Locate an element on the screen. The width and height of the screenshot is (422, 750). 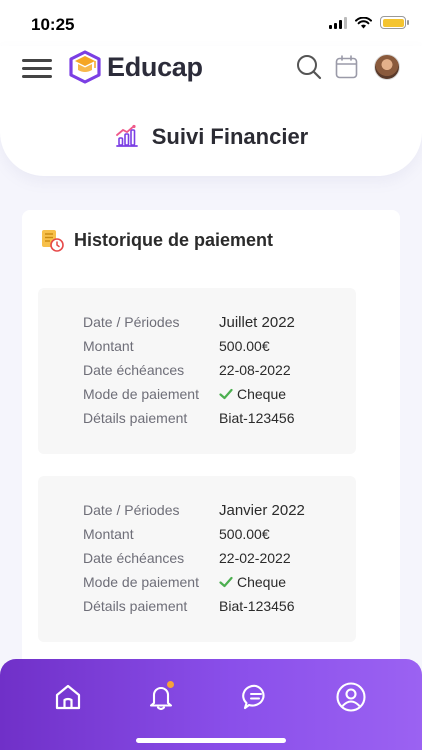
status-time: 10:25 is located at coordinates (53, 24).